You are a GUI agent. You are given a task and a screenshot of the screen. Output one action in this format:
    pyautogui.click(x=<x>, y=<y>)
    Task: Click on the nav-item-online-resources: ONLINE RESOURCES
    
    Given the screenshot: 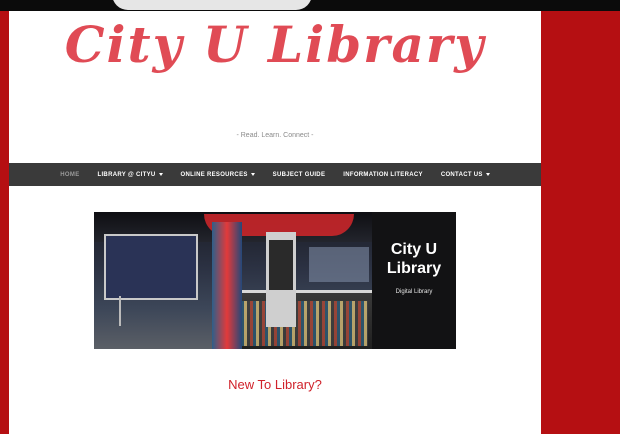 What is the action you would take?
    pyautogui.click(x=218, y=175)
    